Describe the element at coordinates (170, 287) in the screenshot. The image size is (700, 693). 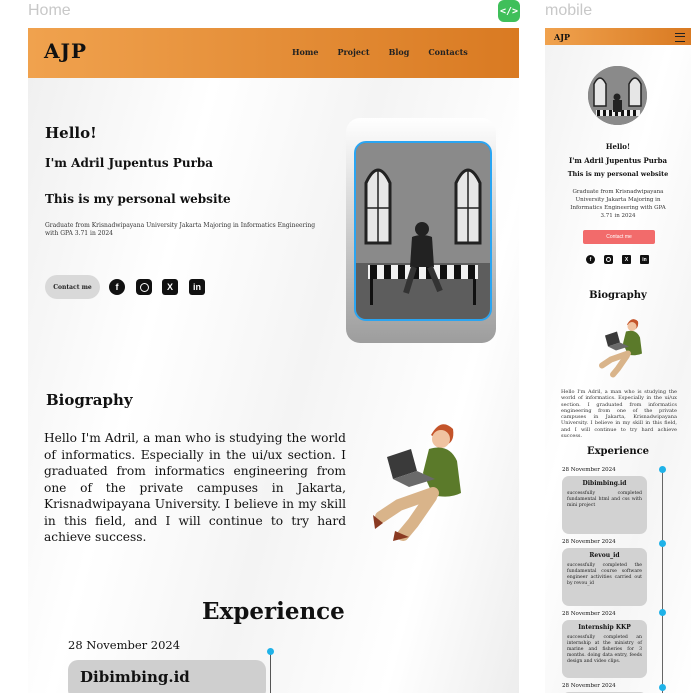
I see `x-icon: X` at that location.